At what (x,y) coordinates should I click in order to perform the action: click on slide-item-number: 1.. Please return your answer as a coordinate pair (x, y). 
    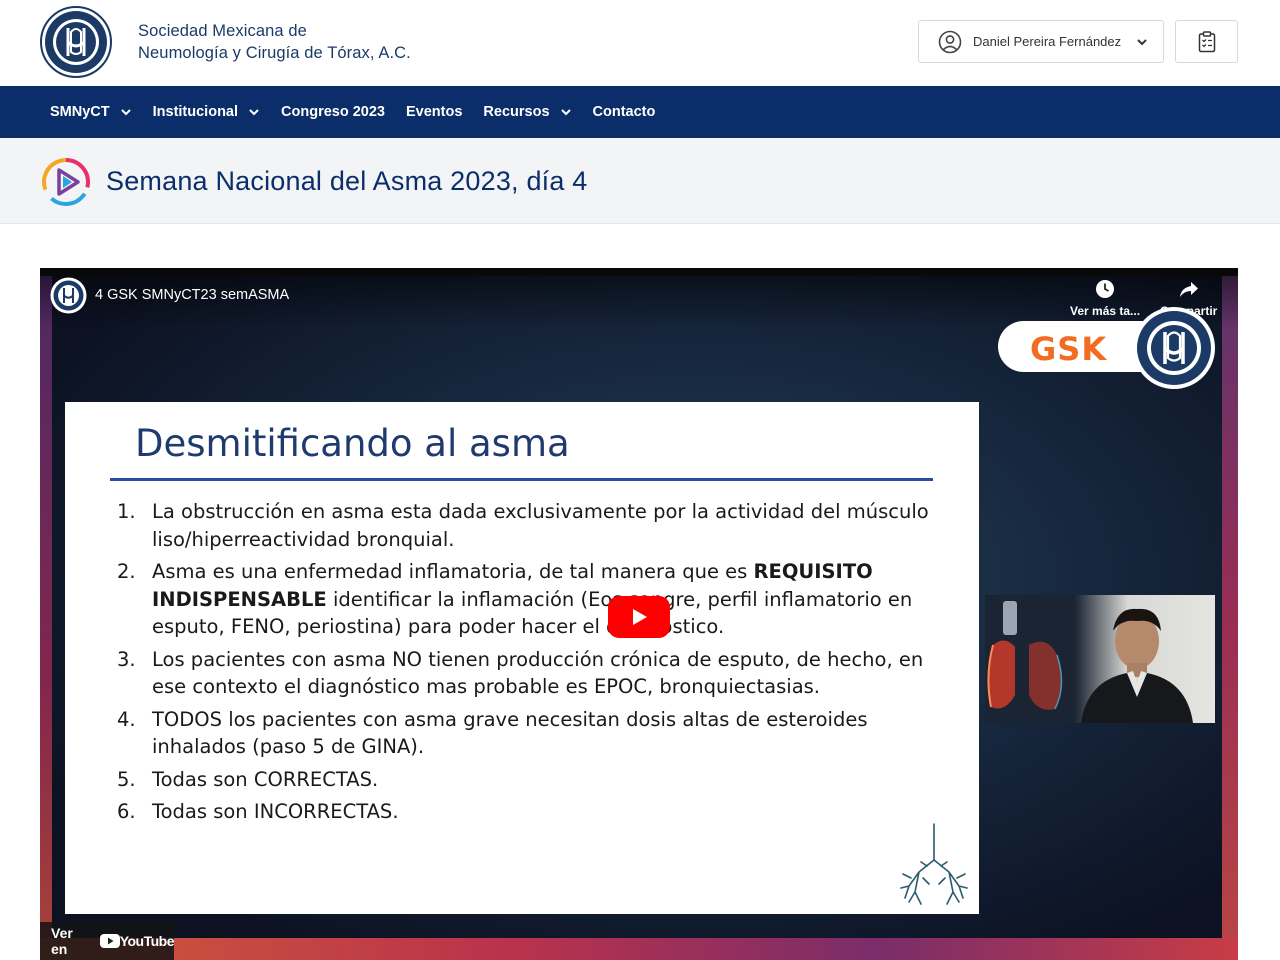
    Looking at the image, I should click on (126, 511).